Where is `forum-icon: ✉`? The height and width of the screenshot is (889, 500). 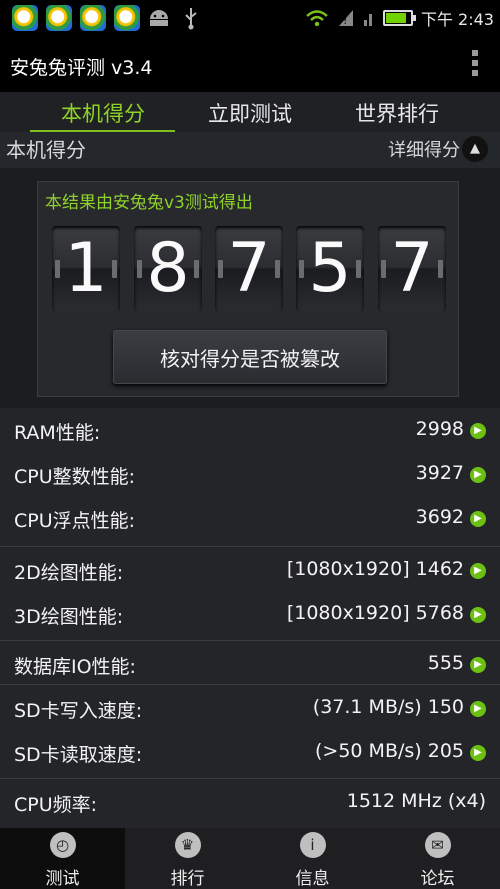 forum-icon: ✉ is located at coordinates (437, 845).